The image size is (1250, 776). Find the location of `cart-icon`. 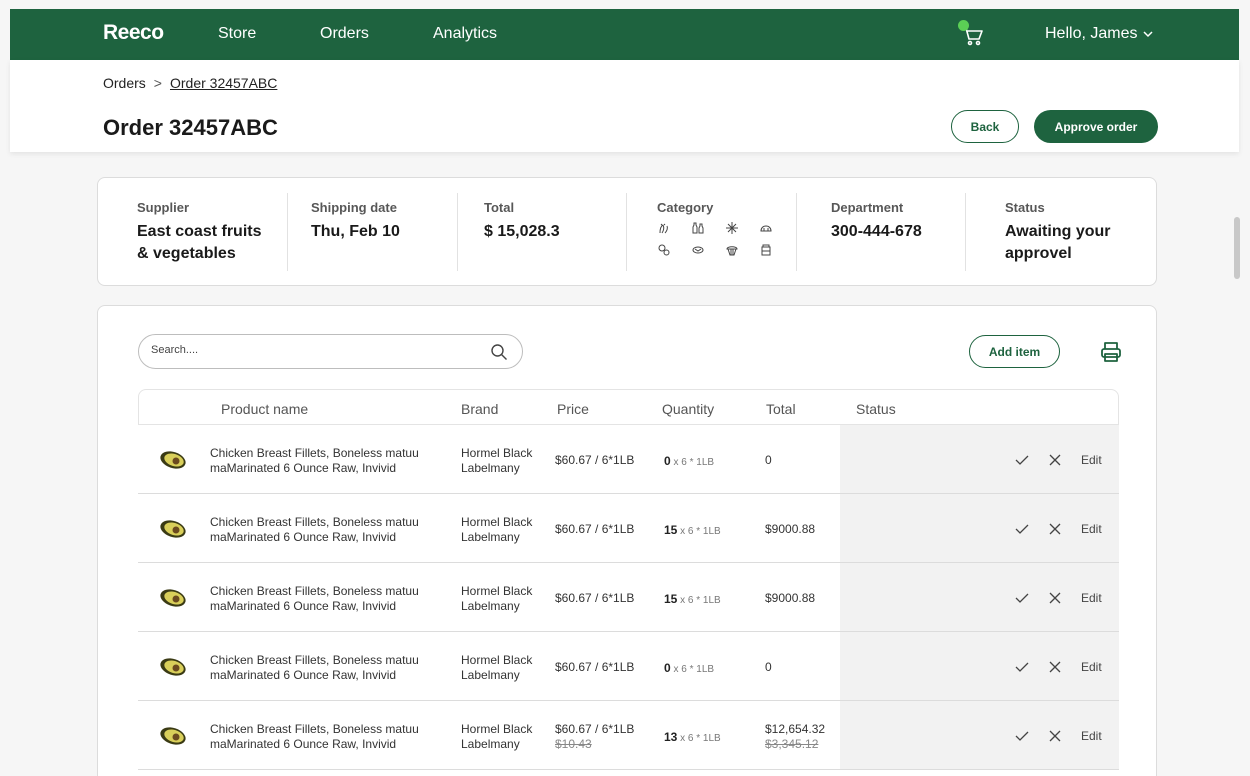

cart-icon is located at coordinates (972, 34).